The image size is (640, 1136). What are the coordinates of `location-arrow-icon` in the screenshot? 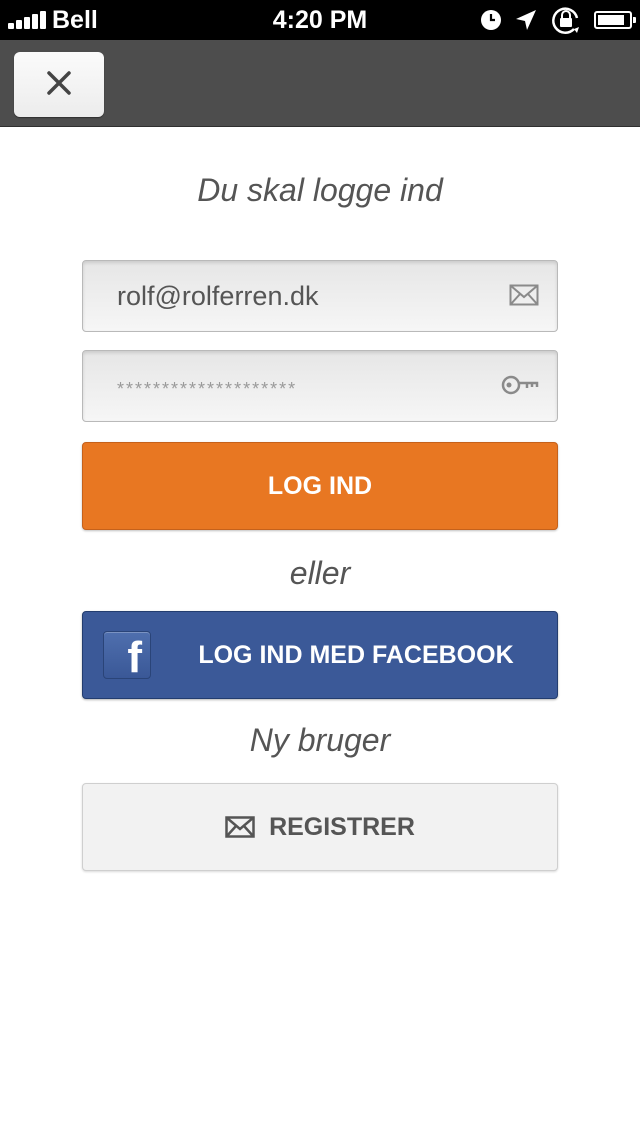 It's located at (526, 20).